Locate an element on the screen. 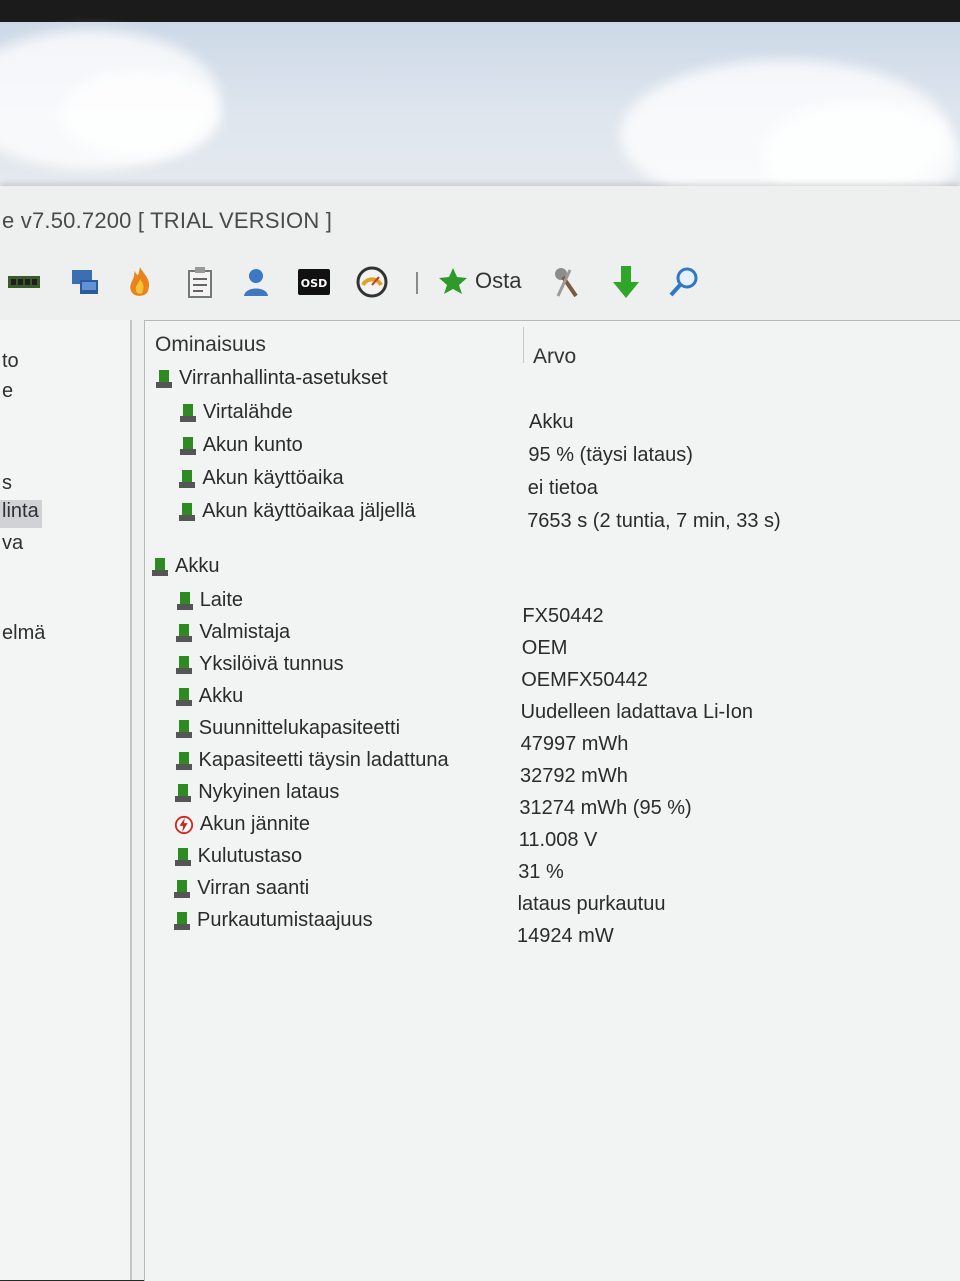 The width and height of the screenshot is (960, 1281). download-arrow-icon is located at coordinates (626, 282).